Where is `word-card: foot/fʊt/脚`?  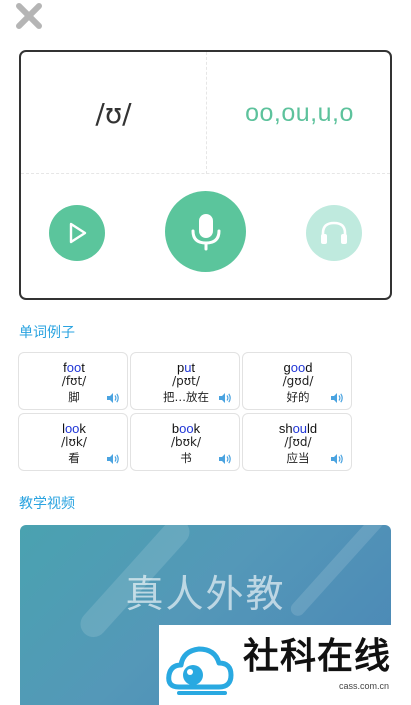
word-card: foot/fʊt/脚 is located at coordinates (73, 381).